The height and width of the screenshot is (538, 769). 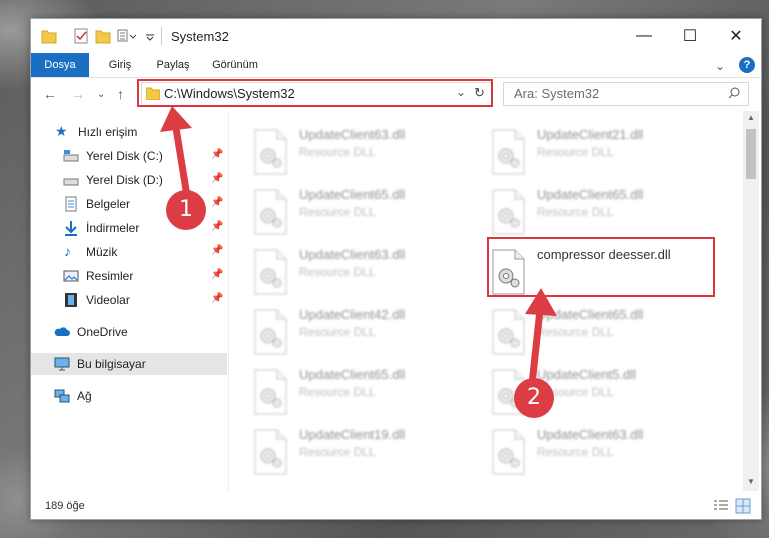 I want to click on callout-badge-1: 1, so click(x=186, y=210).